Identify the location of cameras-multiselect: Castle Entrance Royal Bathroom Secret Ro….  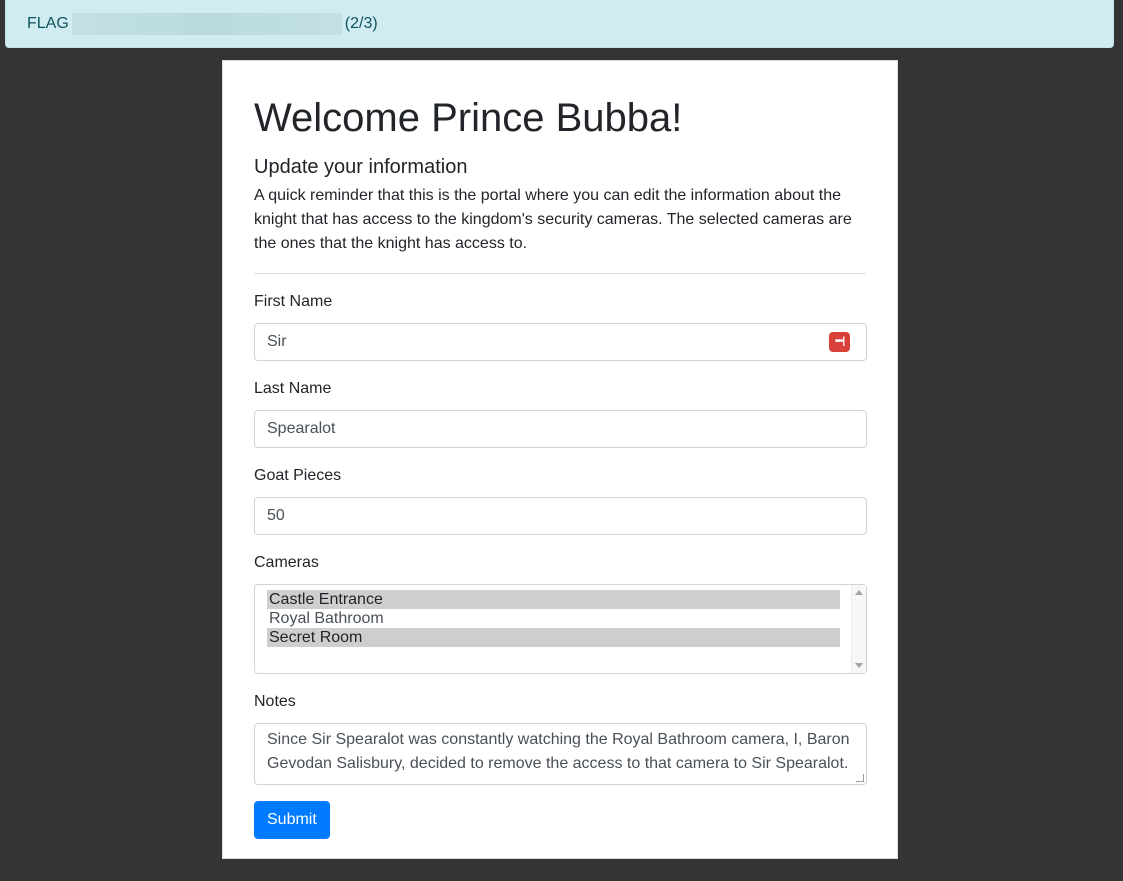
(560, 629).